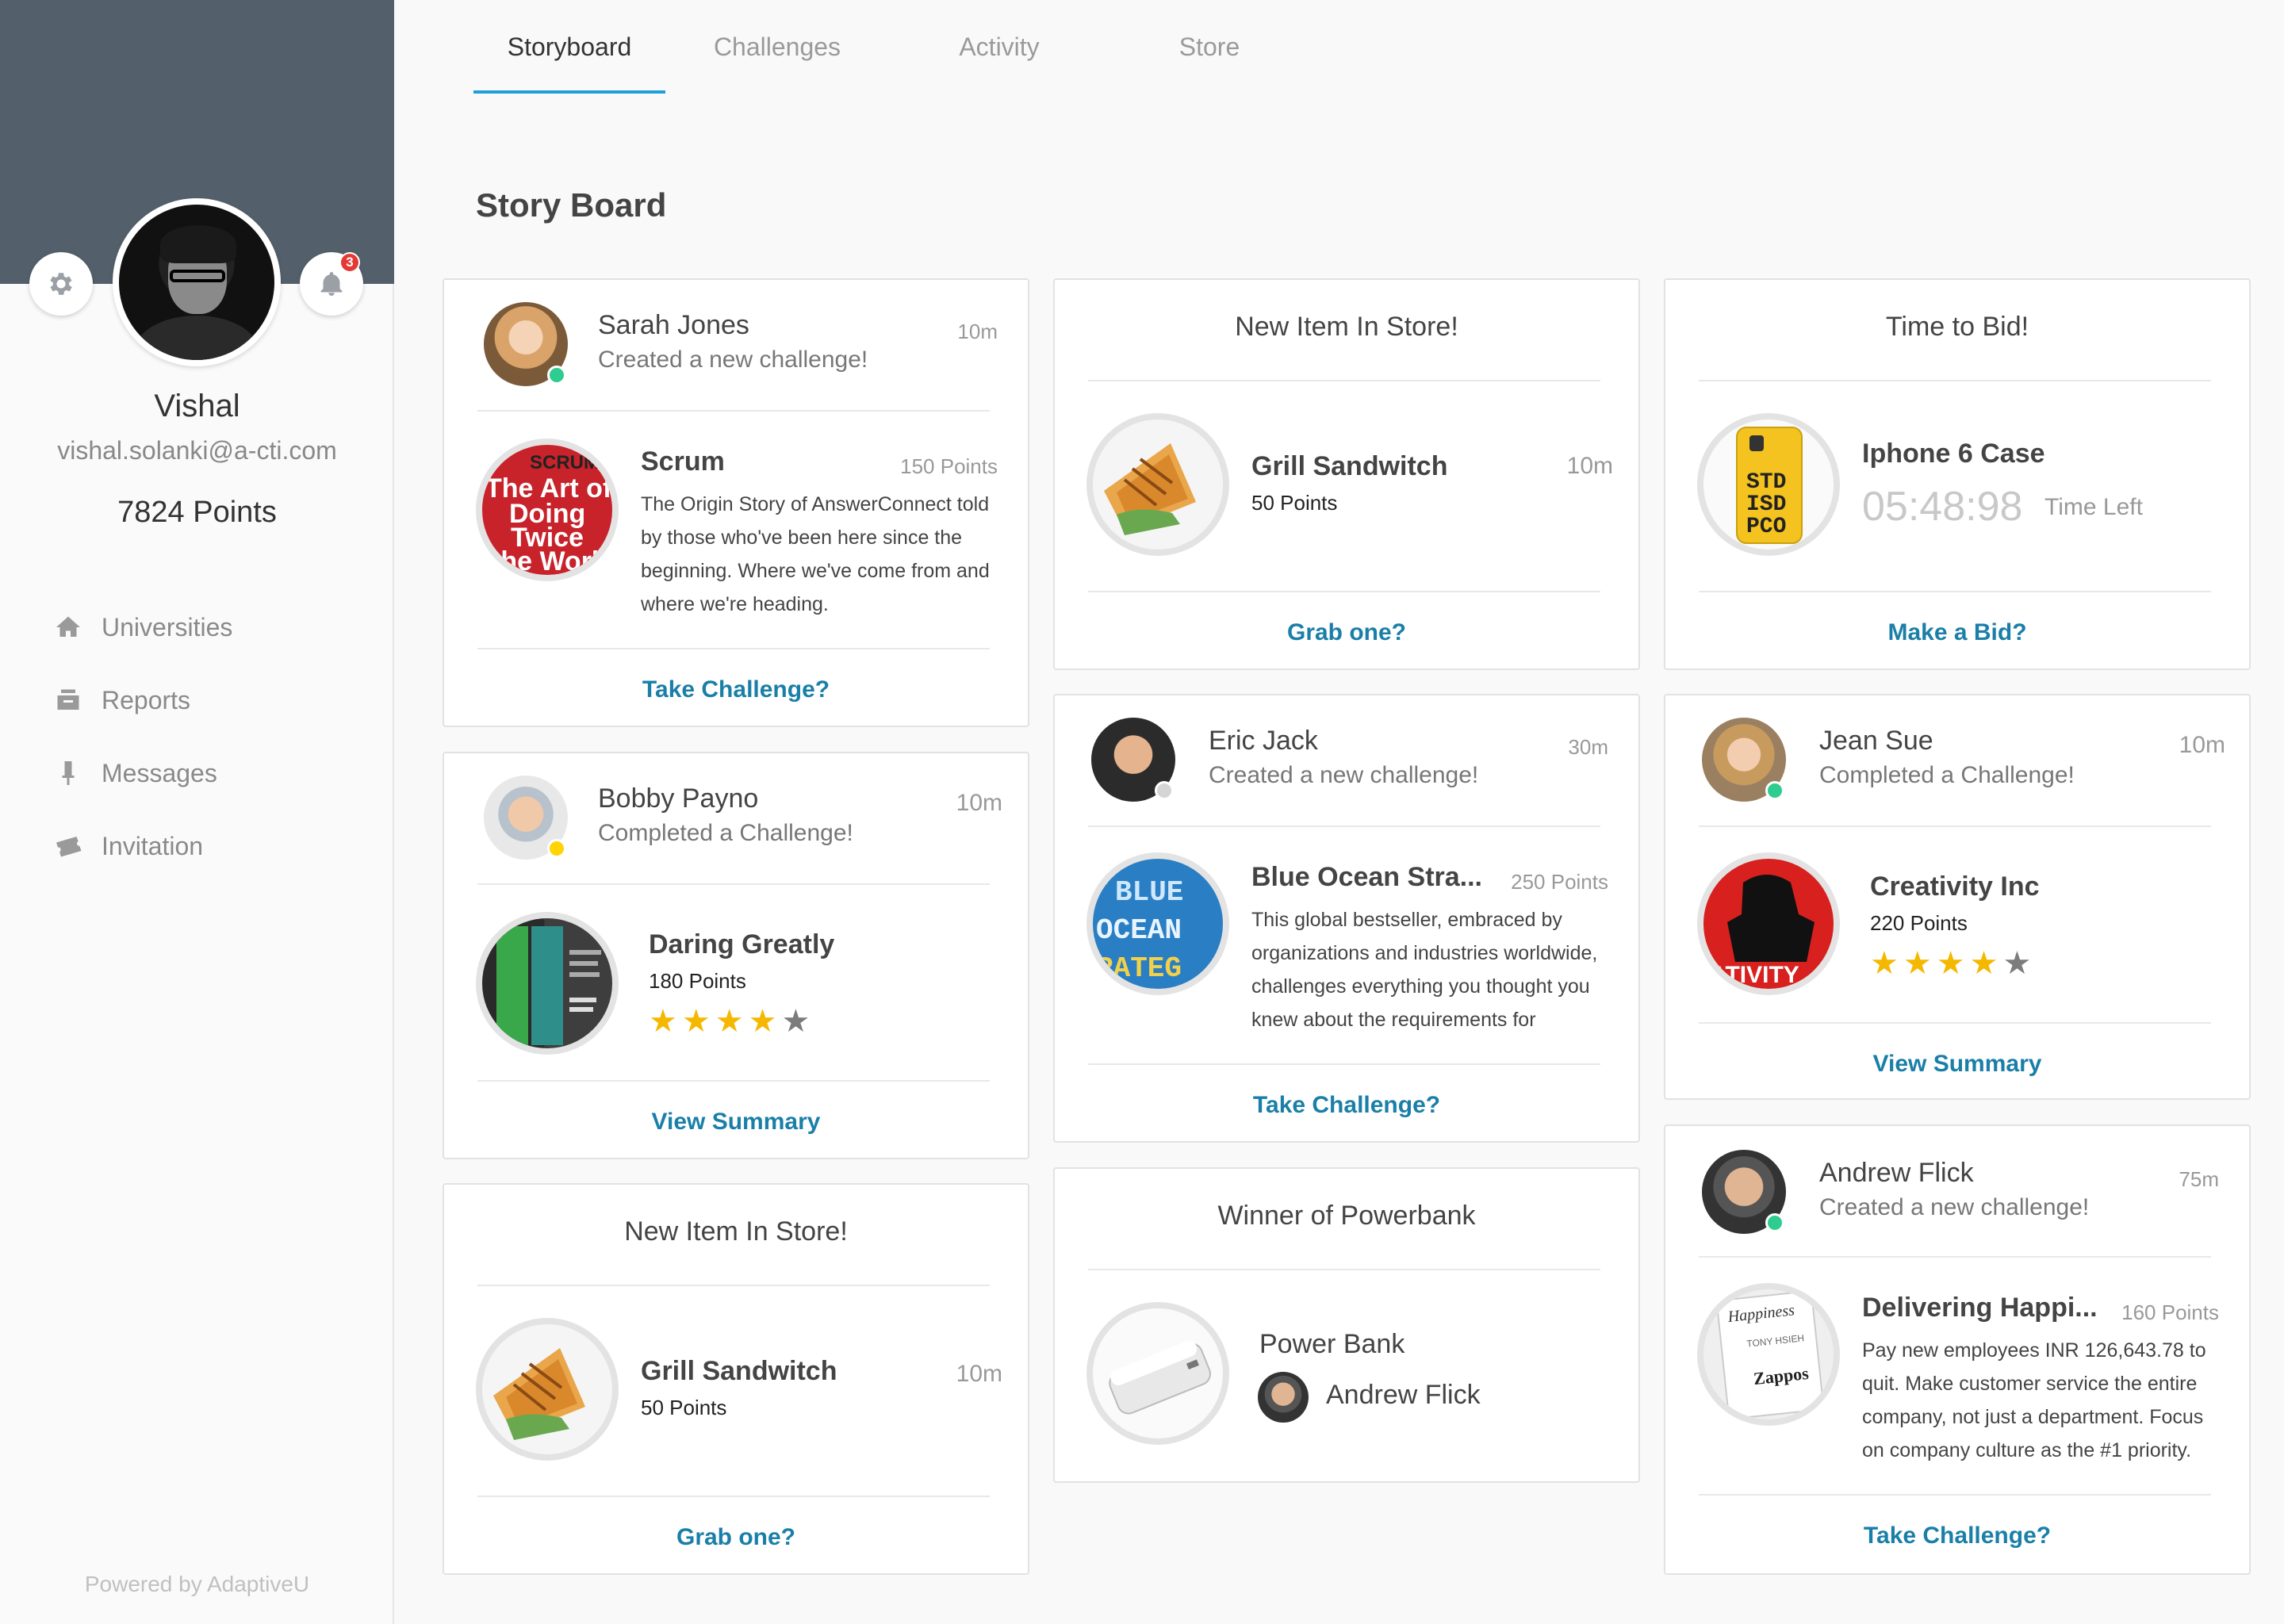  What do you see at coordinates (1559, 882) in the screenshot?
I see `challenge-points: 250 Points` at bounding box center [1559, 882].